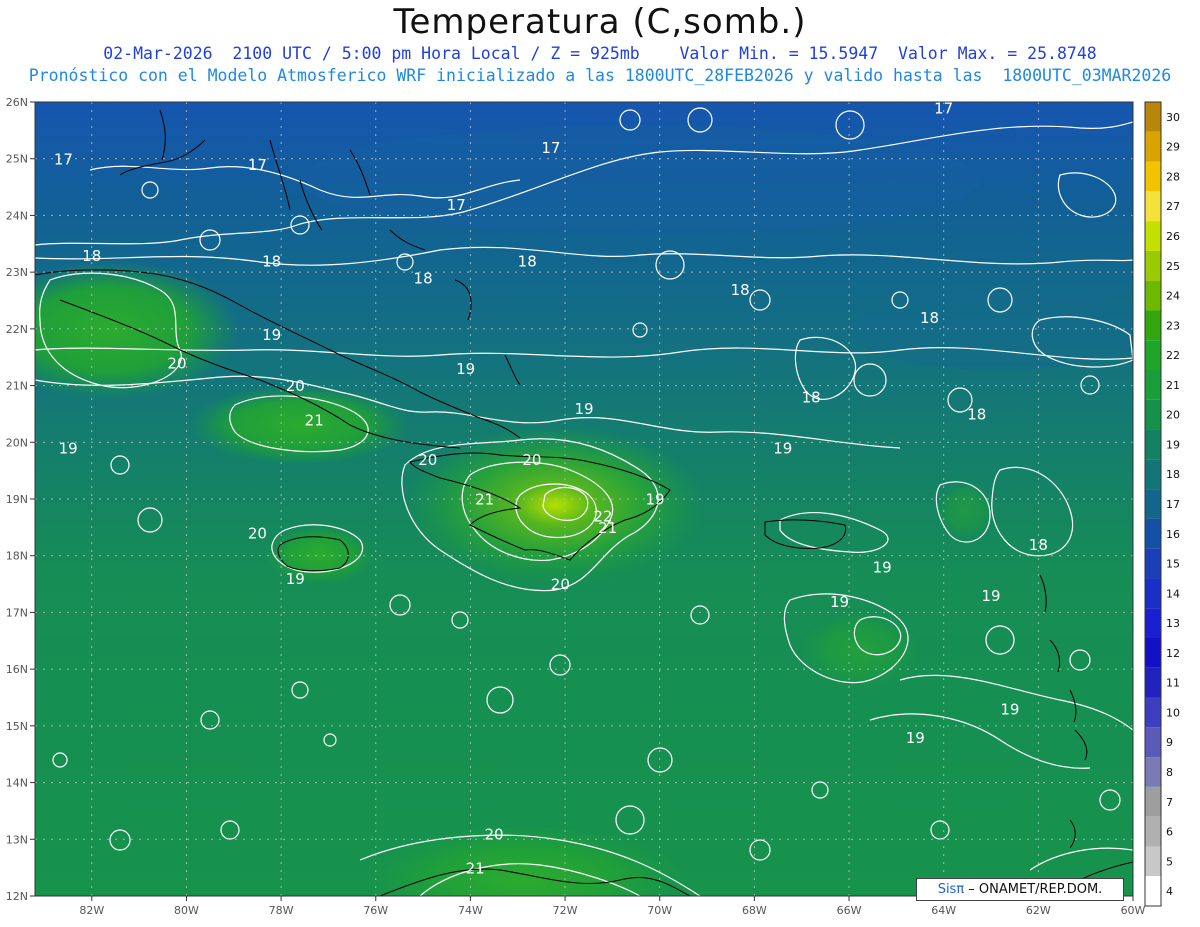  I want to click on lat-tick-label: 12N, so click(17, 896).